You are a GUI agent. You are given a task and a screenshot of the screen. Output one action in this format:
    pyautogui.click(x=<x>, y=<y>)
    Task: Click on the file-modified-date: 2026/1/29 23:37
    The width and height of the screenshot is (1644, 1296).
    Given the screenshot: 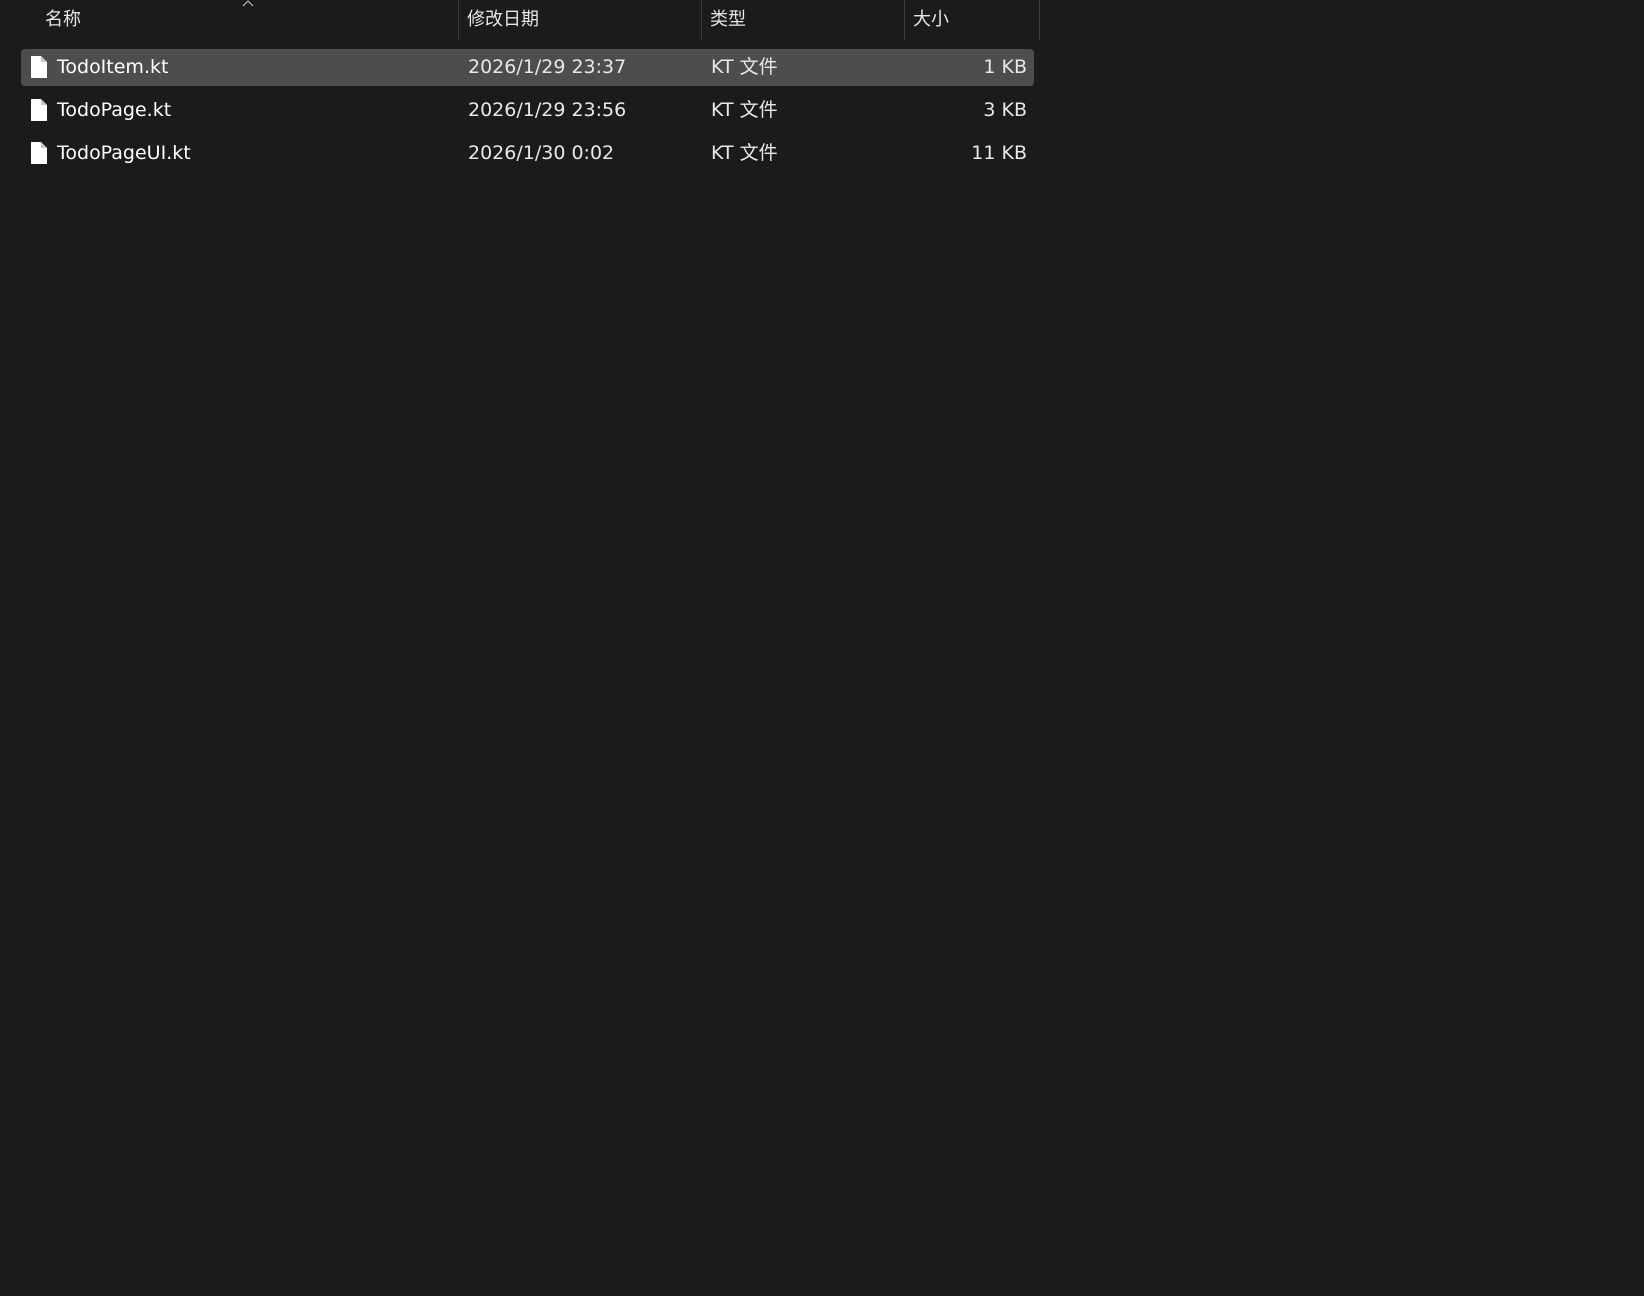 What is the action you would take?
    pyautogui.click(x=547, y=67)
    